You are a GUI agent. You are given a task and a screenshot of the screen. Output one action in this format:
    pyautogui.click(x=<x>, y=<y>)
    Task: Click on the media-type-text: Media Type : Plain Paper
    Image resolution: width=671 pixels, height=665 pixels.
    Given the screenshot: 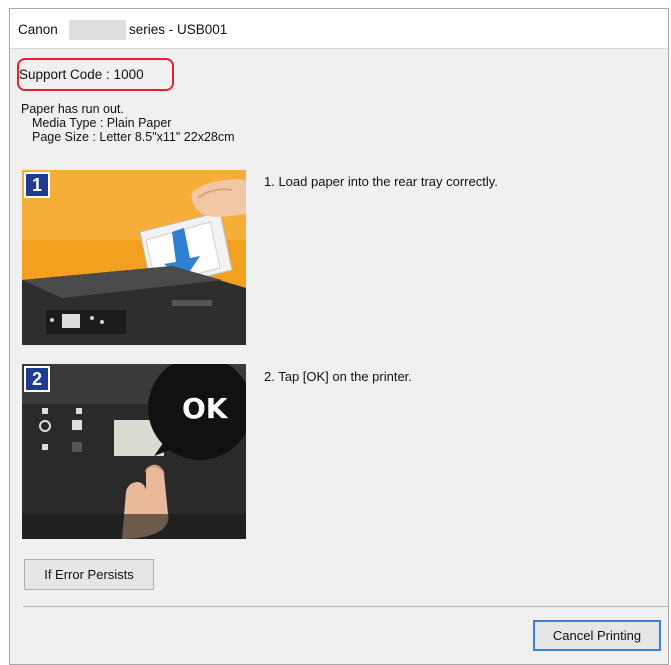 What is the action you would take?
    pyautogui.click(x=102, y=123)
    